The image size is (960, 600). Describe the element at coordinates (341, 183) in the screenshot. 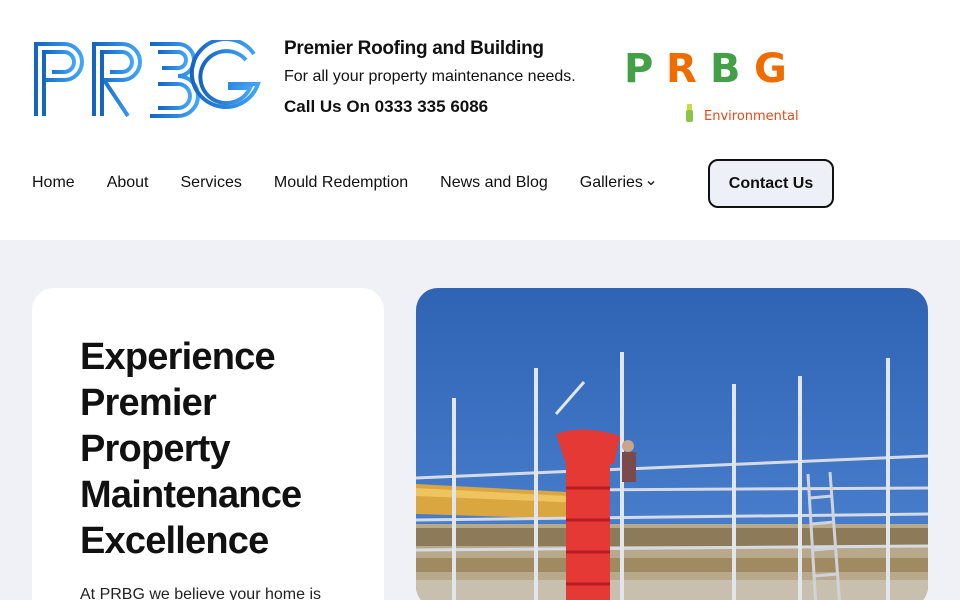

I see `nav-mould-redemption: Mould Redemption` at that location.